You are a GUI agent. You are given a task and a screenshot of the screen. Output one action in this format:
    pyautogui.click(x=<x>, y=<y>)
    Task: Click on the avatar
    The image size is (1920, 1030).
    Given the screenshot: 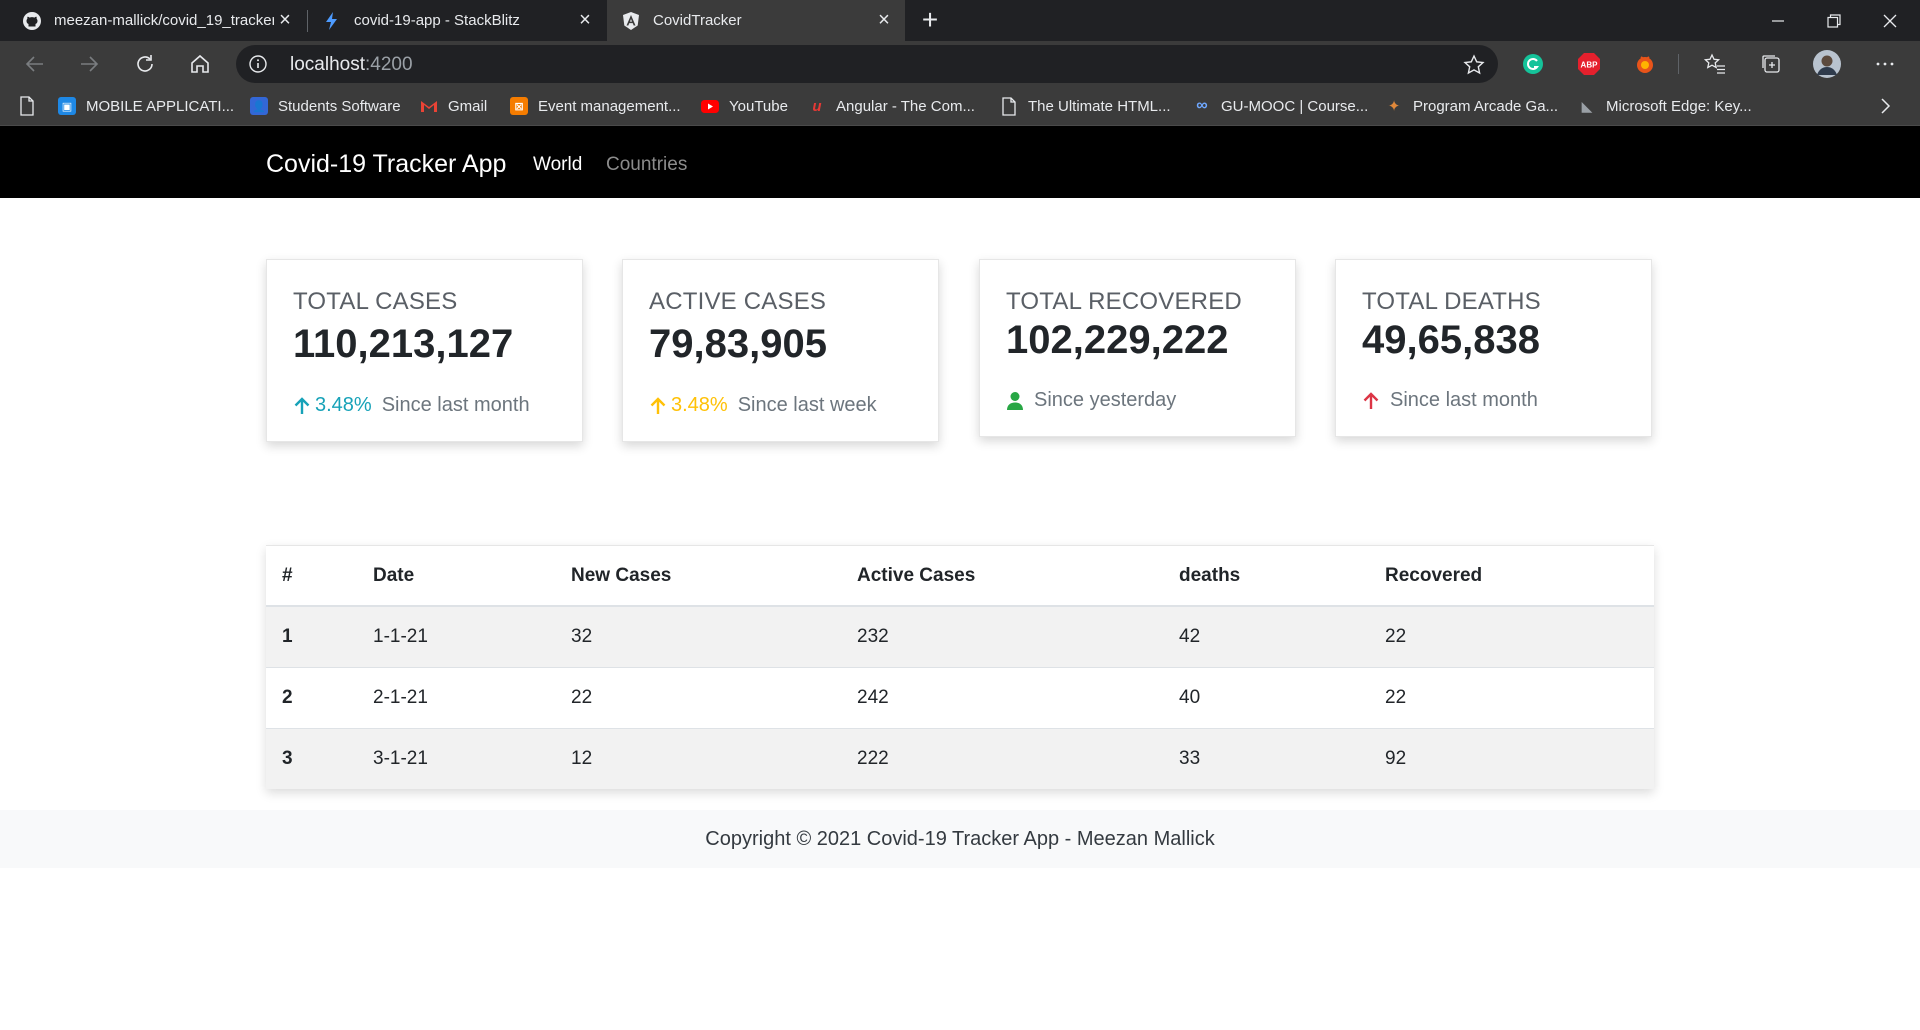 What is the action you would take?
    pyautogui.click(x=1827, y=64)
    